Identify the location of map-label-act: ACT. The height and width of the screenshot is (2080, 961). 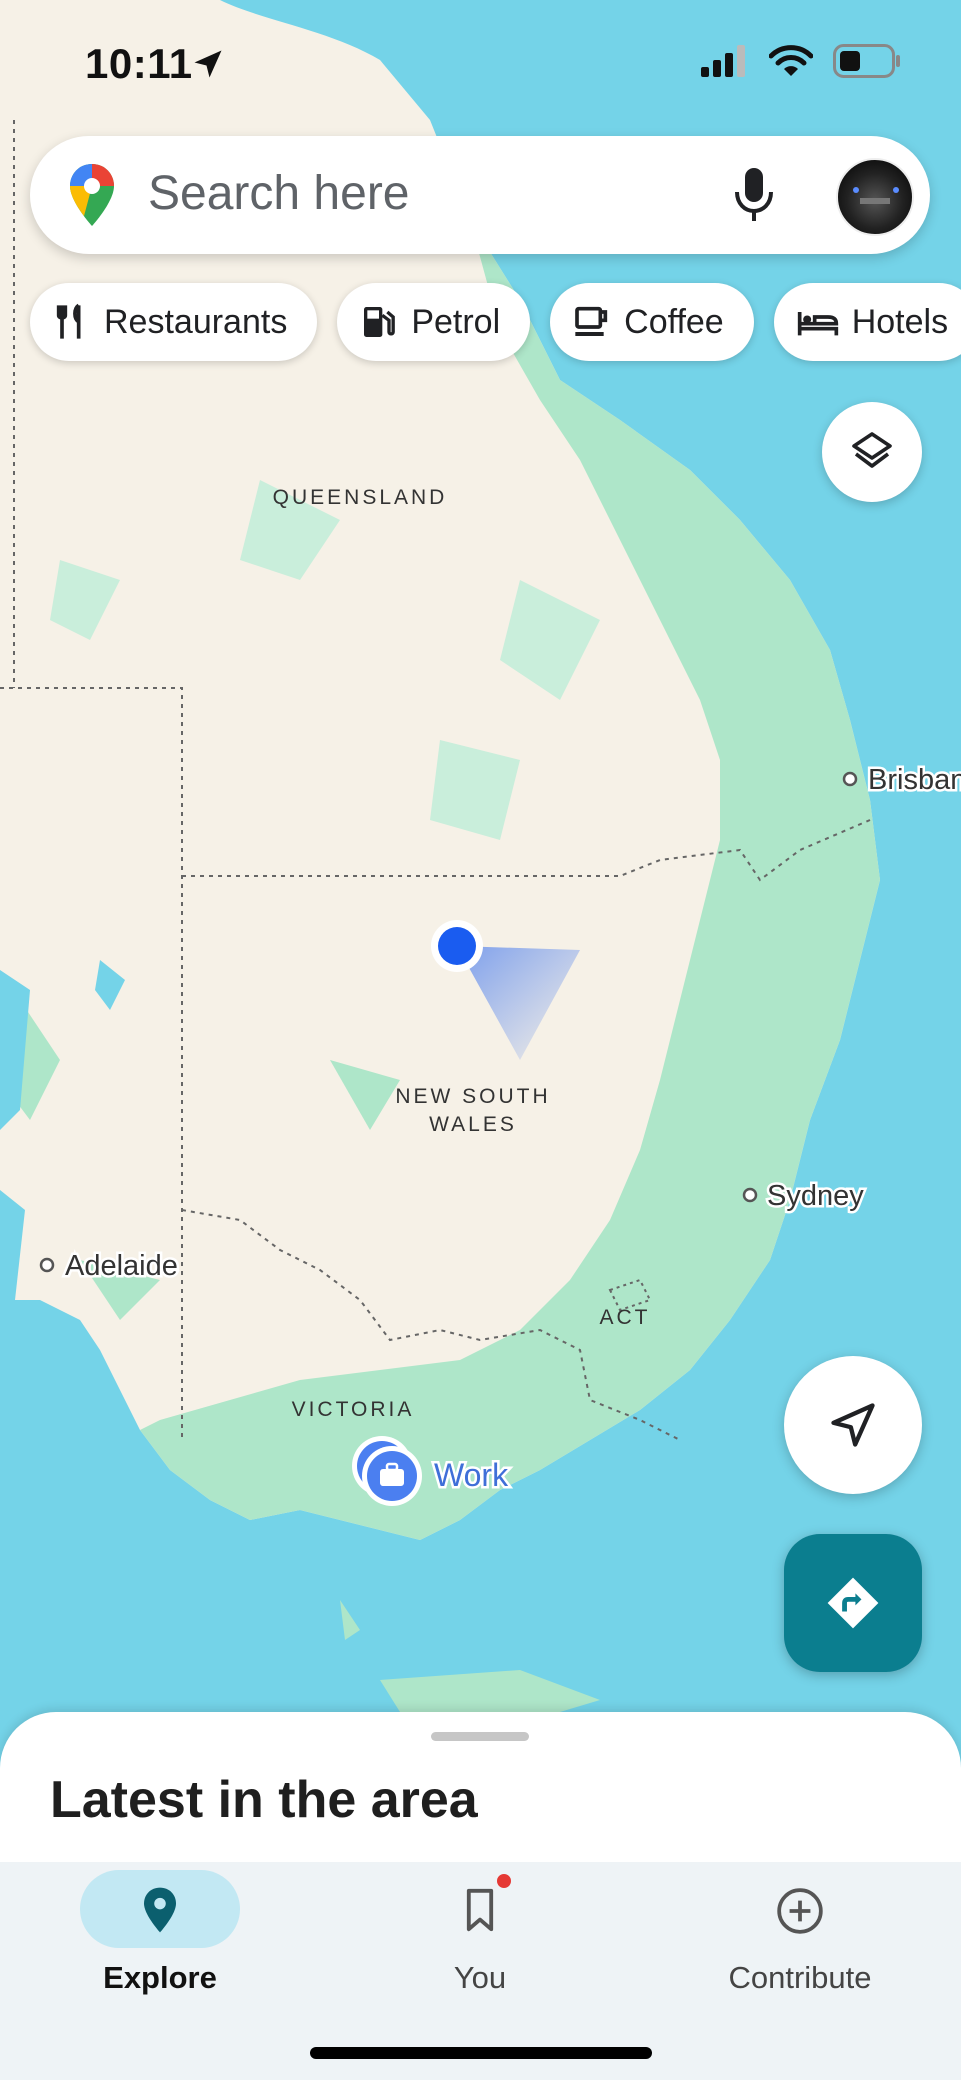
(625, 1317).